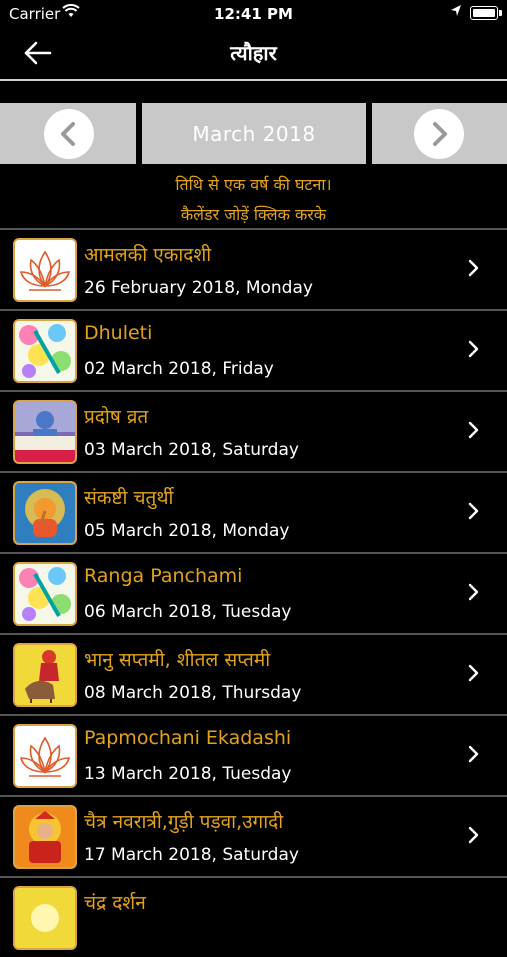  Describe the element at coordinates (188, 738) in the screenshot. I see `festival-name: Papmochani Ekadashi` at that location.